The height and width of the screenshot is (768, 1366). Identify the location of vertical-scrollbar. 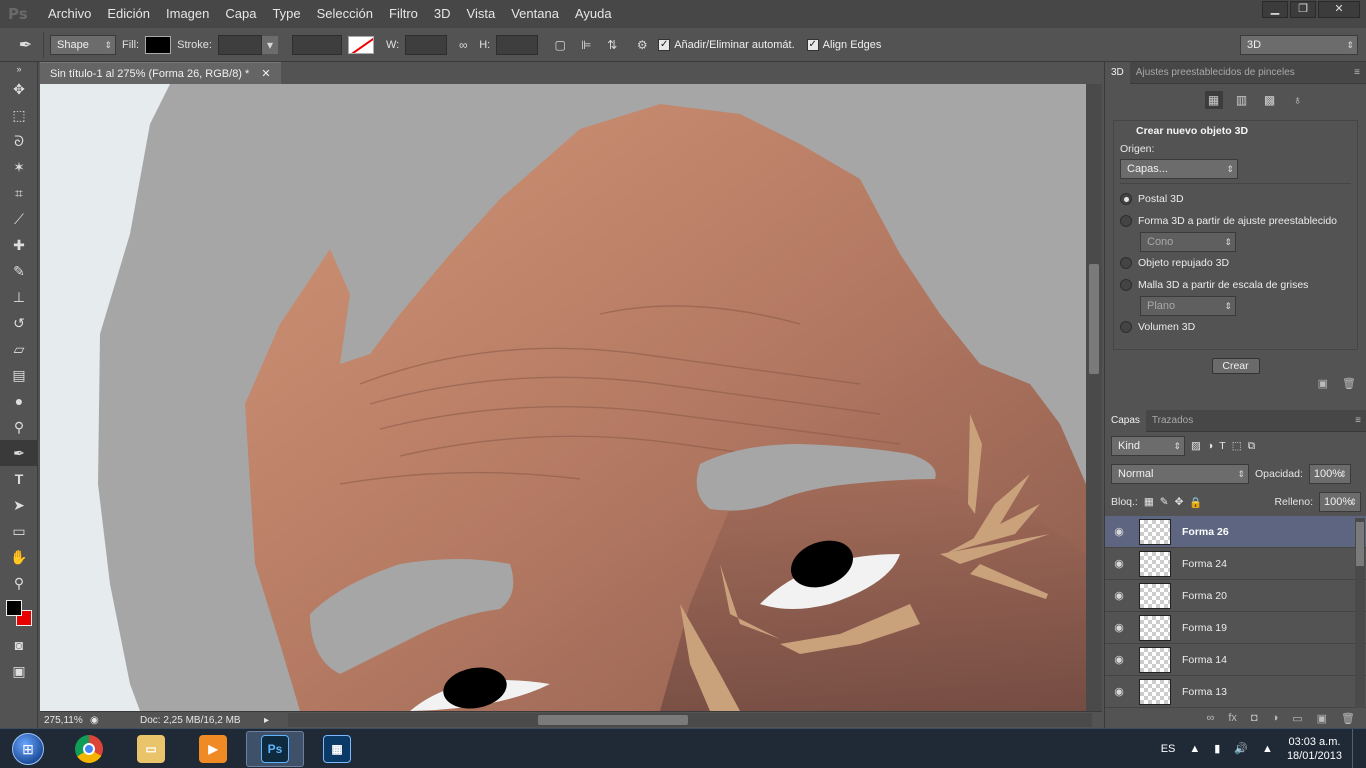
(1094, 397).